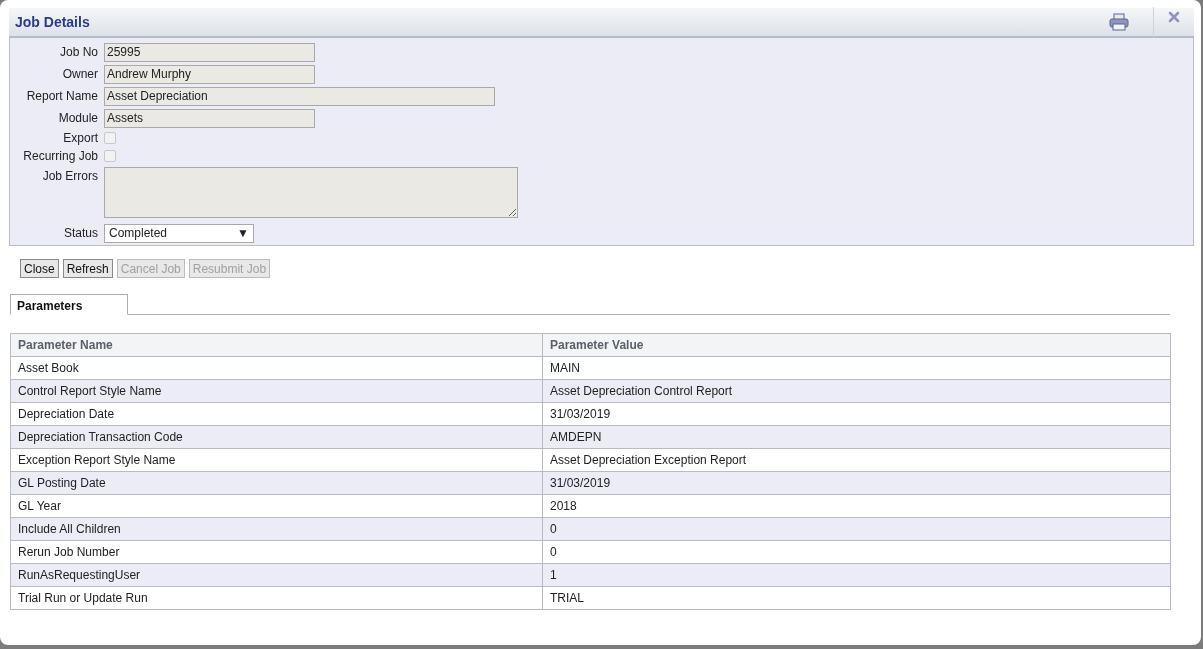 The width and height of the screenshot is (1203, 649). What do you see at coordinates (856, 506) in the screenshot?
I see `table-cell: 2018` at bounding box center [856, 506].